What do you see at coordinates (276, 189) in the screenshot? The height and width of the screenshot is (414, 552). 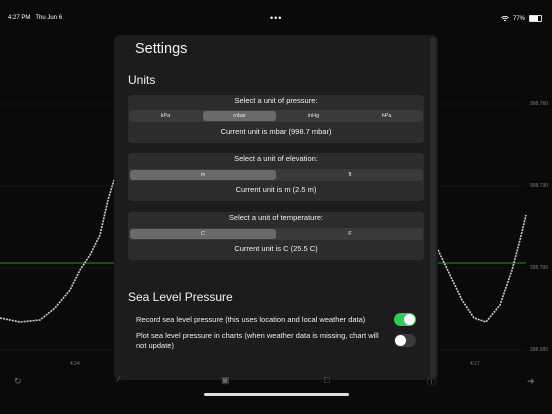 I see `elevation-current-unit: Current unit is m (2.5 m)` at bounding box center [276, 189].